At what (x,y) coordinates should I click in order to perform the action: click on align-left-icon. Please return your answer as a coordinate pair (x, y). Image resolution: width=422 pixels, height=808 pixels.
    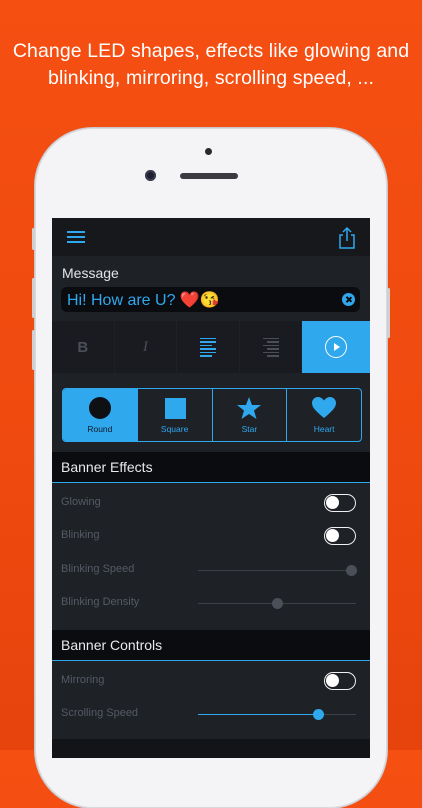
    Looking at the image, I should click on (208, 347).